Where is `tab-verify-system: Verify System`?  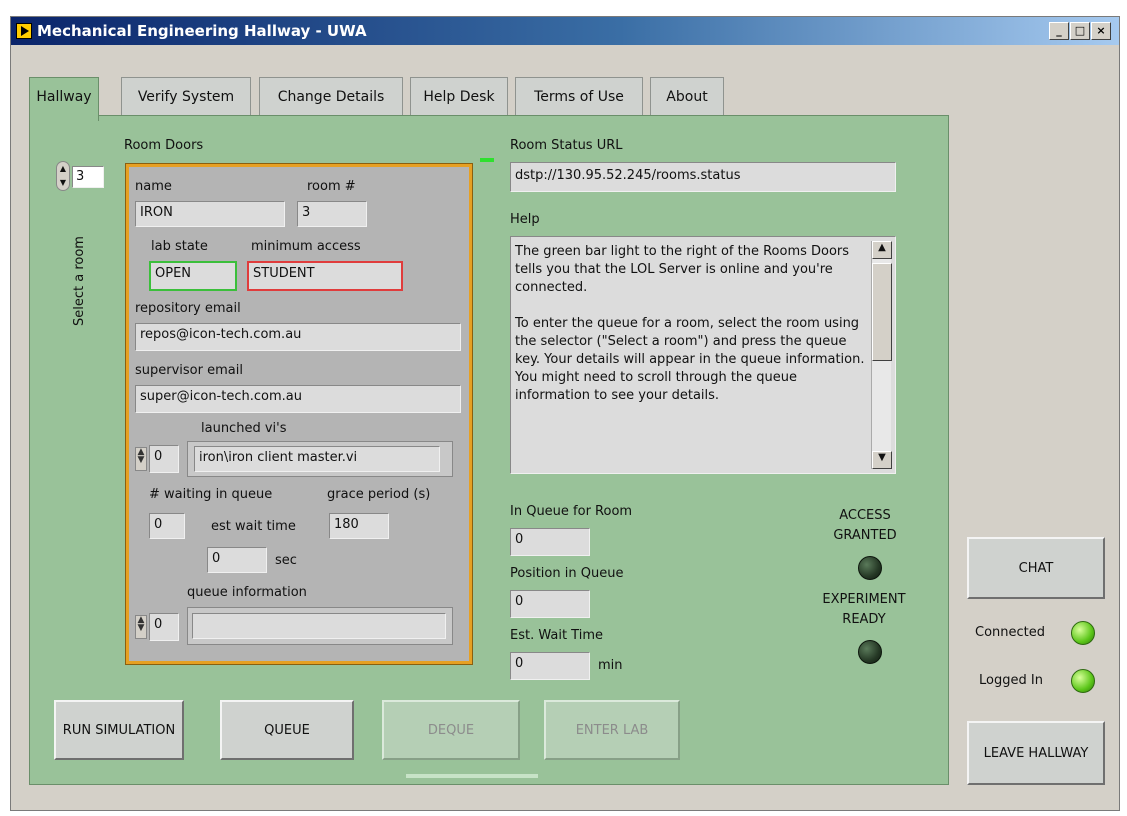 tab-verify-system: Verify System is located at coordinates (186, 97).